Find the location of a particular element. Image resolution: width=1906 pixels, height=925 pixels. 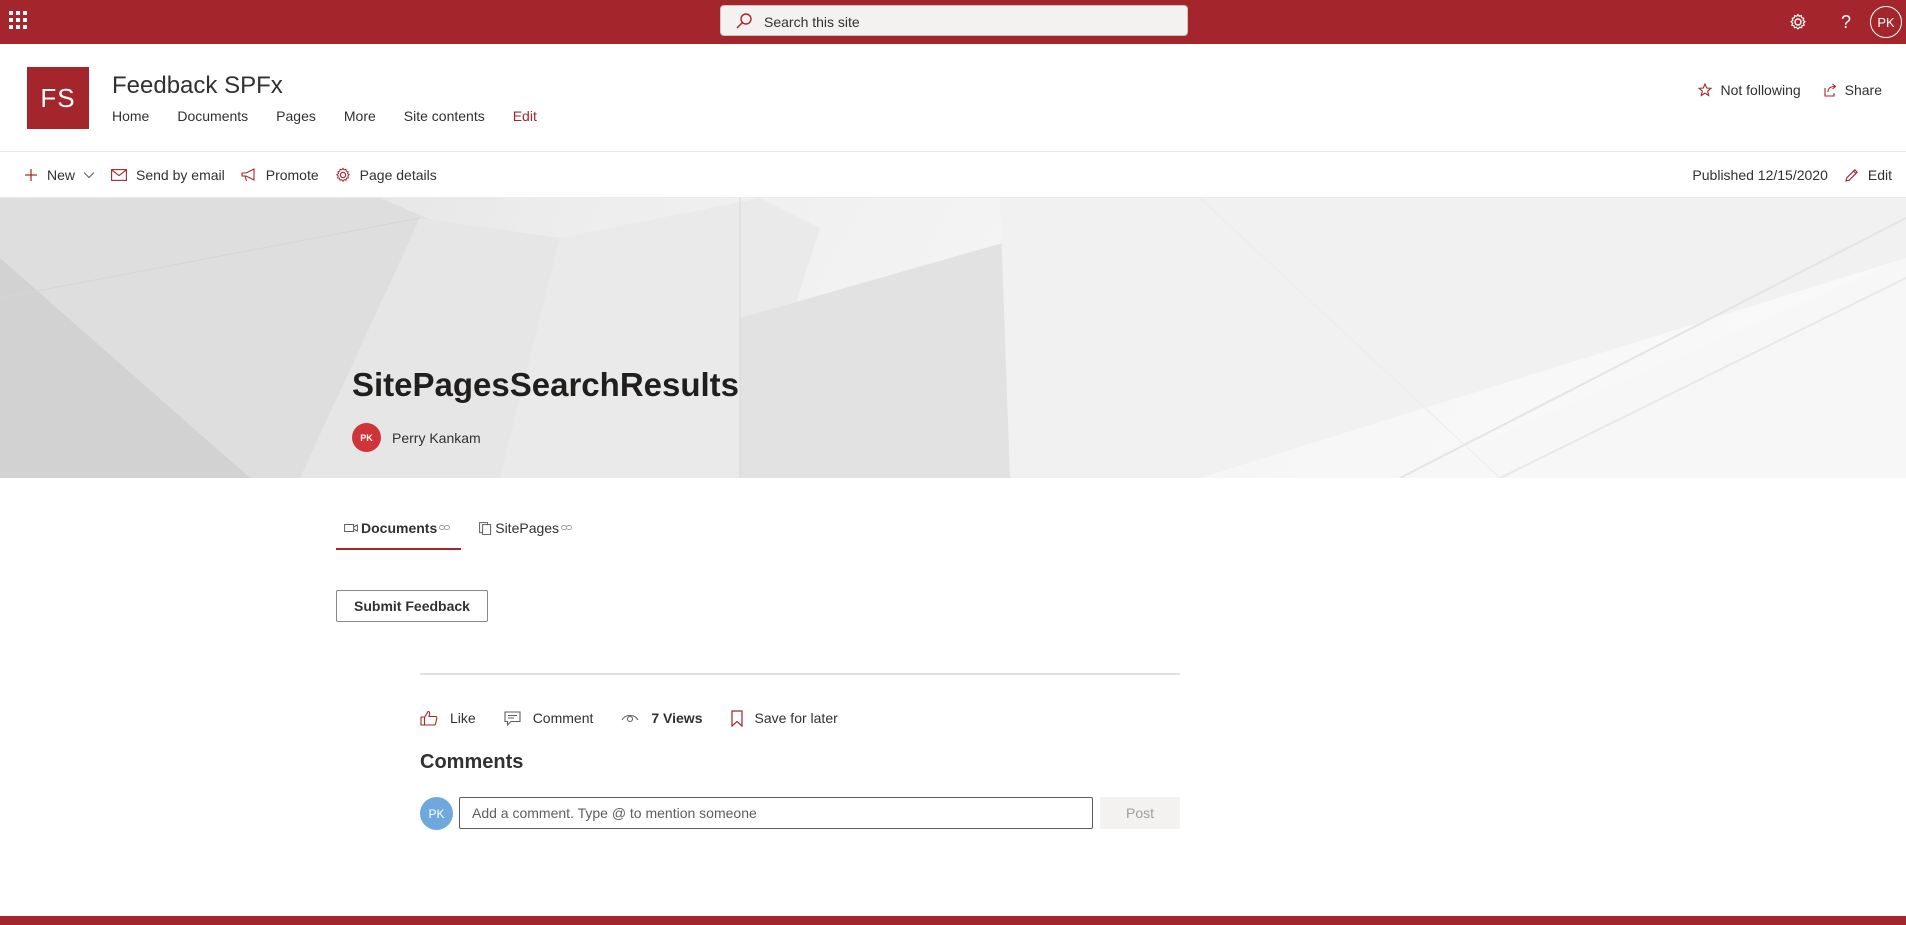

comment-button: Comment is located at coordinates (549, 718).